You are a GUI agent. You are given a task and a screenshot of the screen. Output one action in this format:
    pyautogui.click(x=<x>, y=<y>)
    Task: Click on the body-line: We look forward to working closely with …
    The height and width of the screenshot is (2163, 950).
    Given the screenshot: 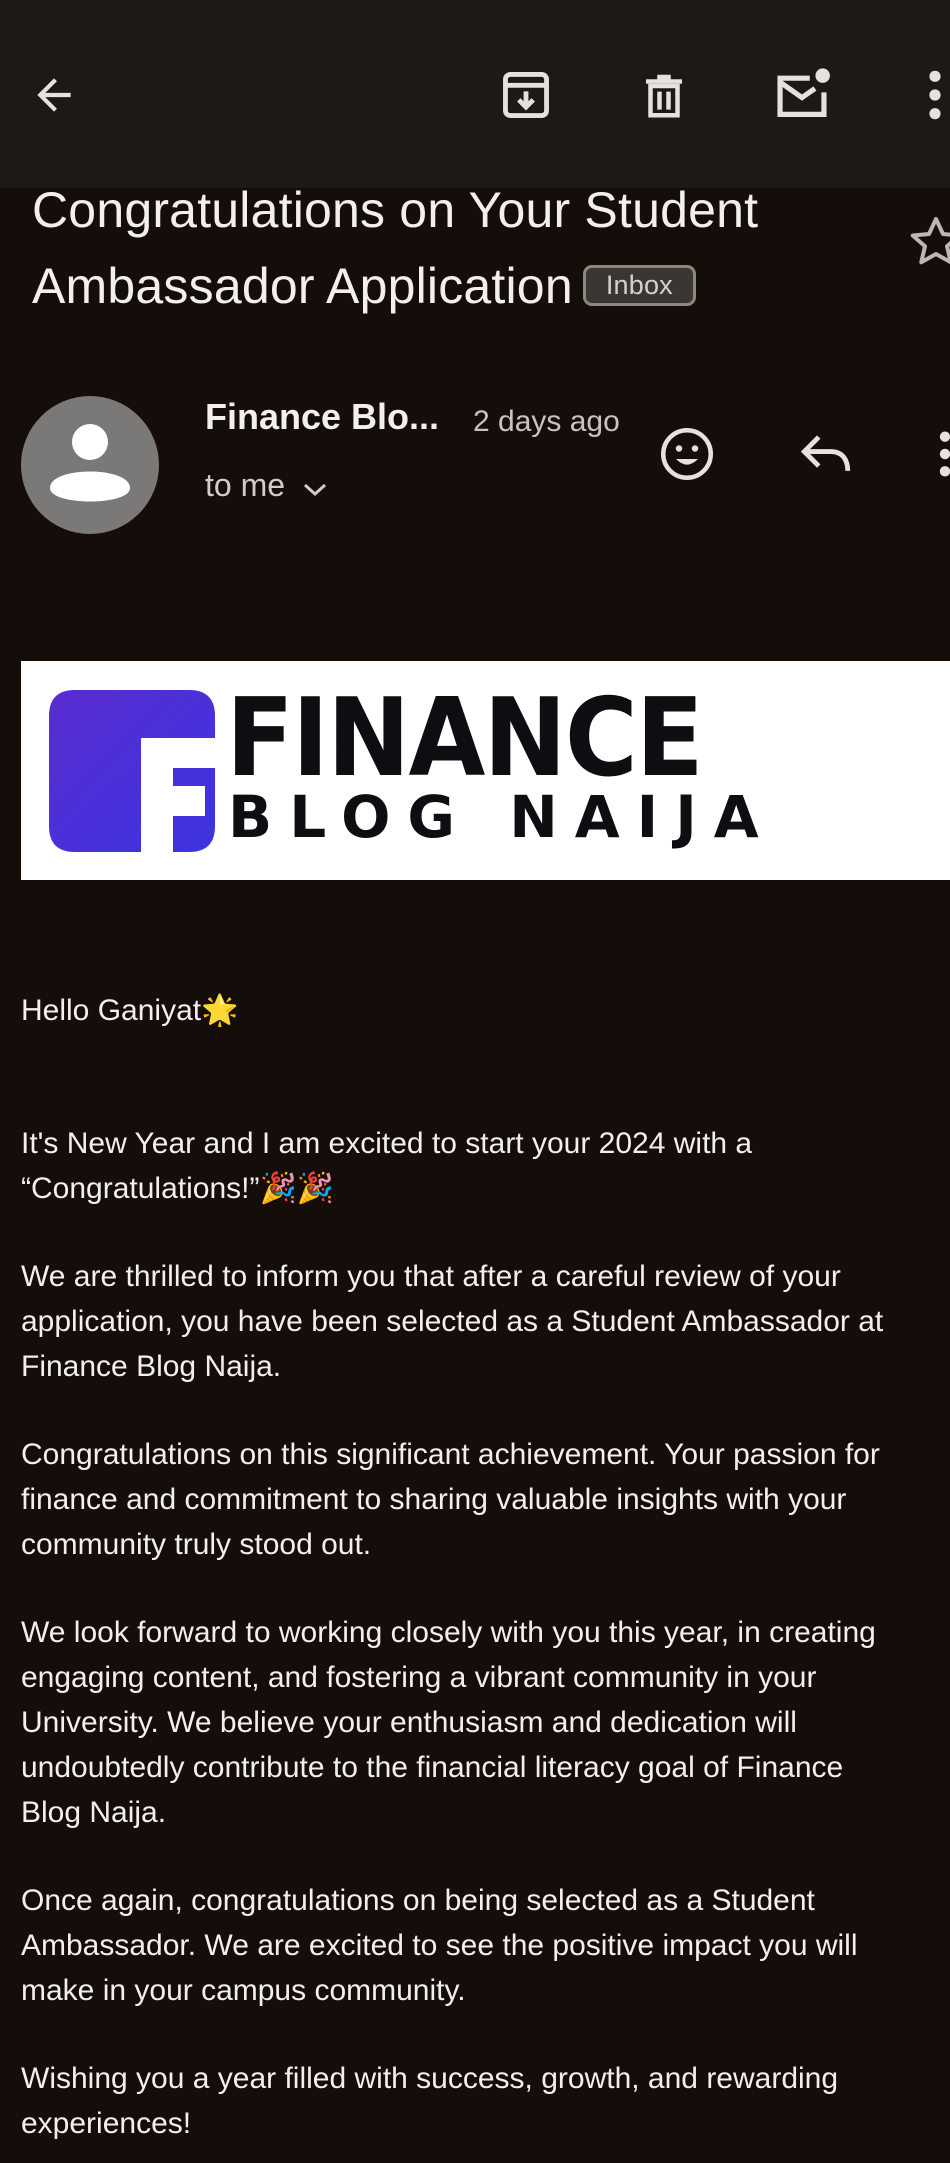 What is the action you would take?
    pyautogui.click(x=448, y=1632)
    